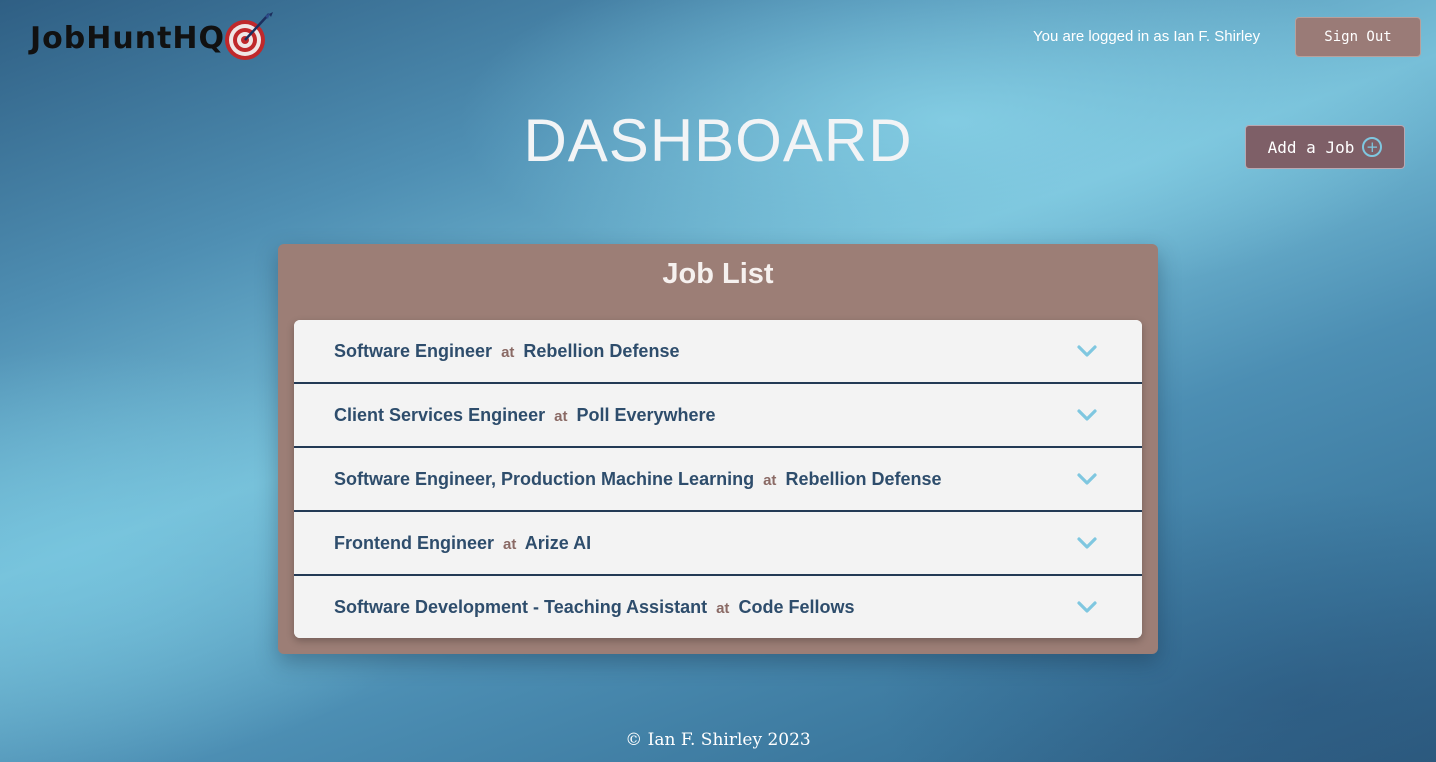 This screenshot has height=762, width=1436. I want to click on job-item: Software Engineer at Rebellion Defense, so click(718, 352).